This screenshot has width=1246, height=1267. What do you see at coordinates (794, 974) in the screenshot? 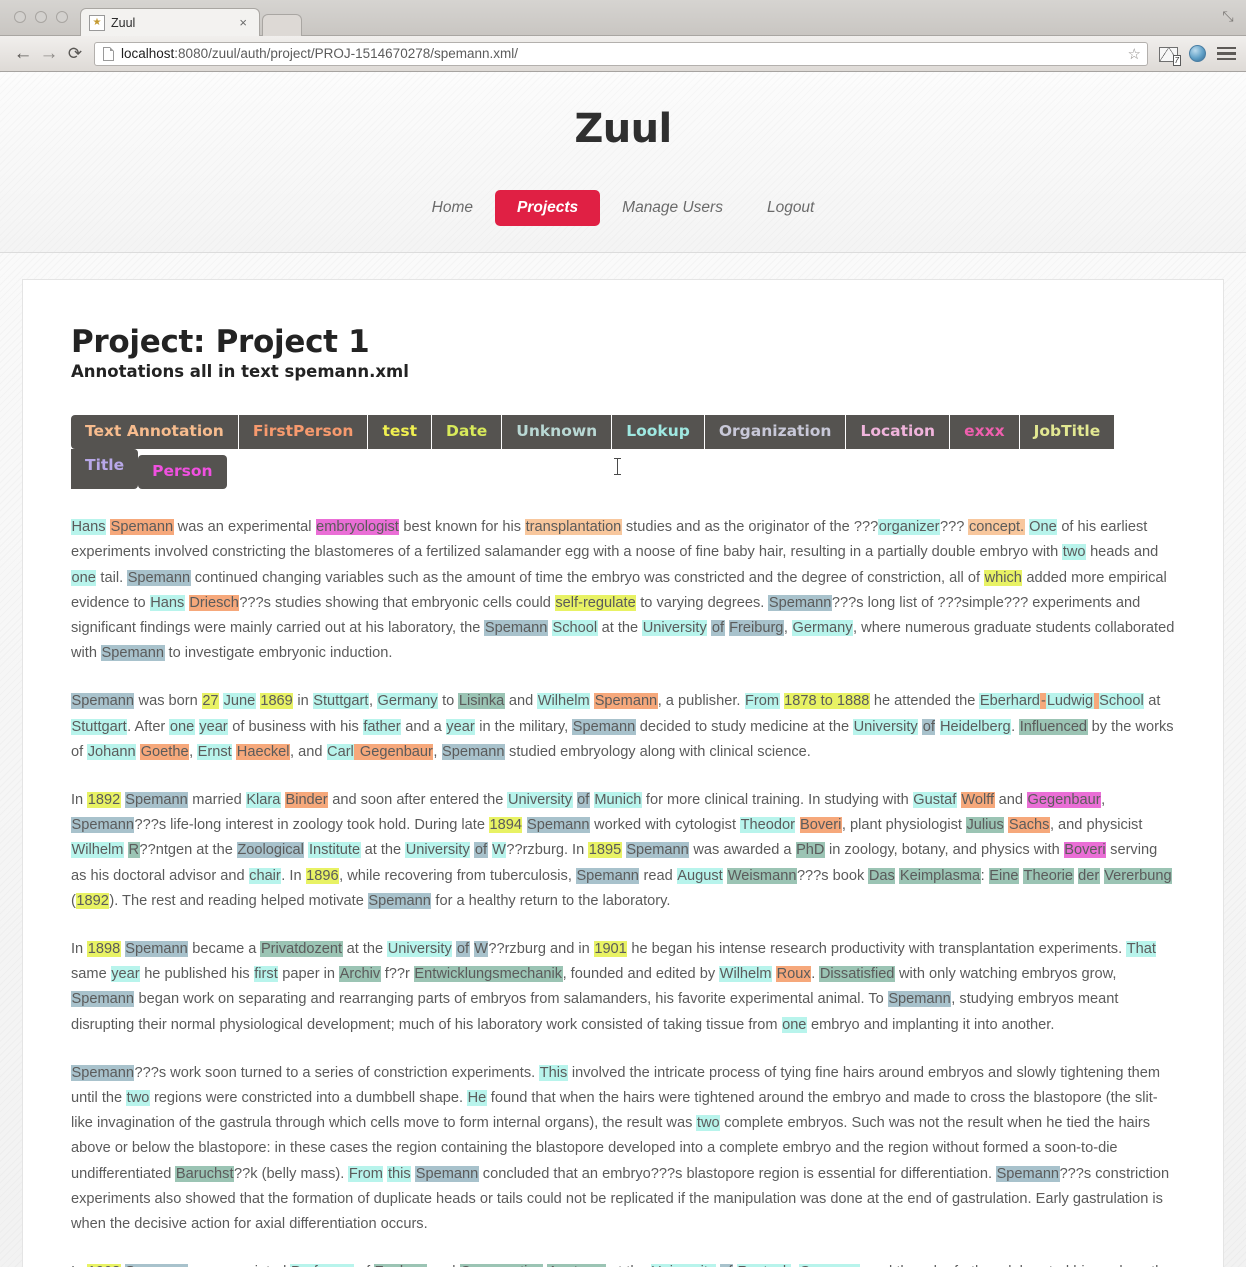
I see `annotation-person: Roux` at bounding box center [794, 974].